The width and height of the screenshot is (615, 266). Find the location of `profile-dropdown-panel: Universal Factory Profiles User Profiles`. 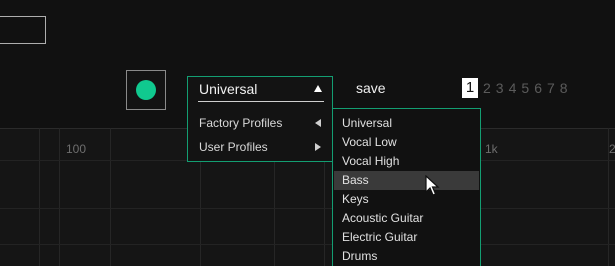

profile-dropdown-panel: Universal Factory Profiles User Profiles is located at coordinates (260, 119).